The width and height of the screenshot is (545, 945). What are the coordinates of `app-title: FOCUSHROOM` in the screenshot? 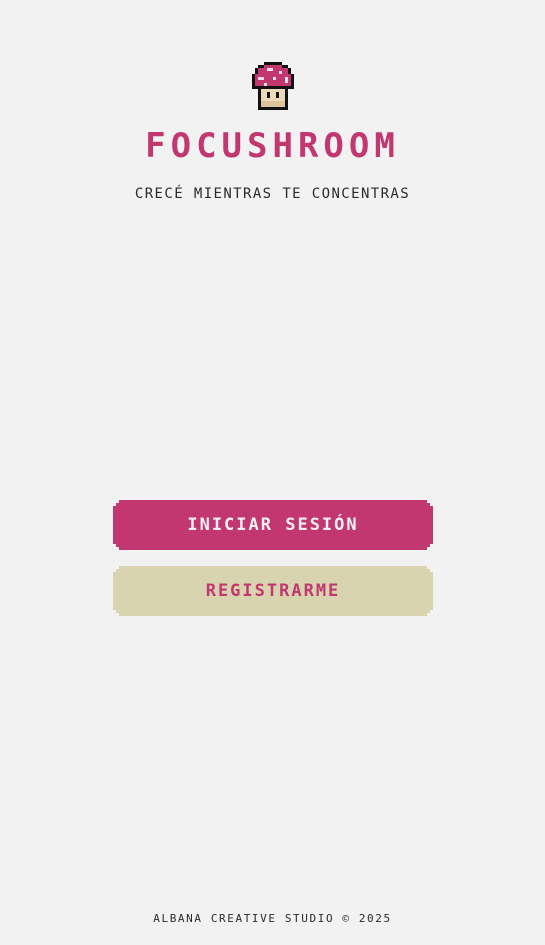 It's located at (272, 146).